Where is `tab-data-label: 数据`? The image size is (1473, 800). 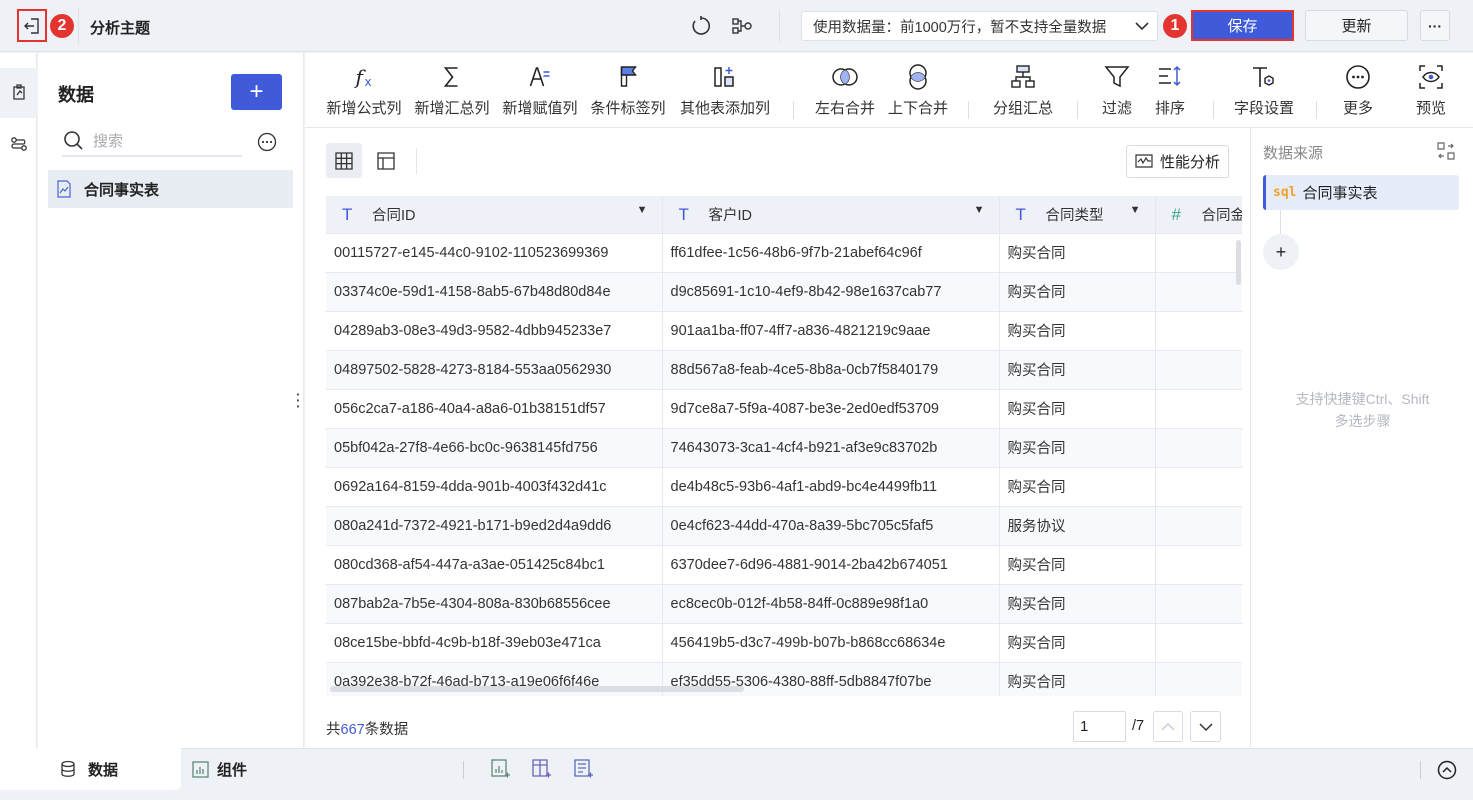 tab-data-label: 数据 is located at coordinates (103, 770).